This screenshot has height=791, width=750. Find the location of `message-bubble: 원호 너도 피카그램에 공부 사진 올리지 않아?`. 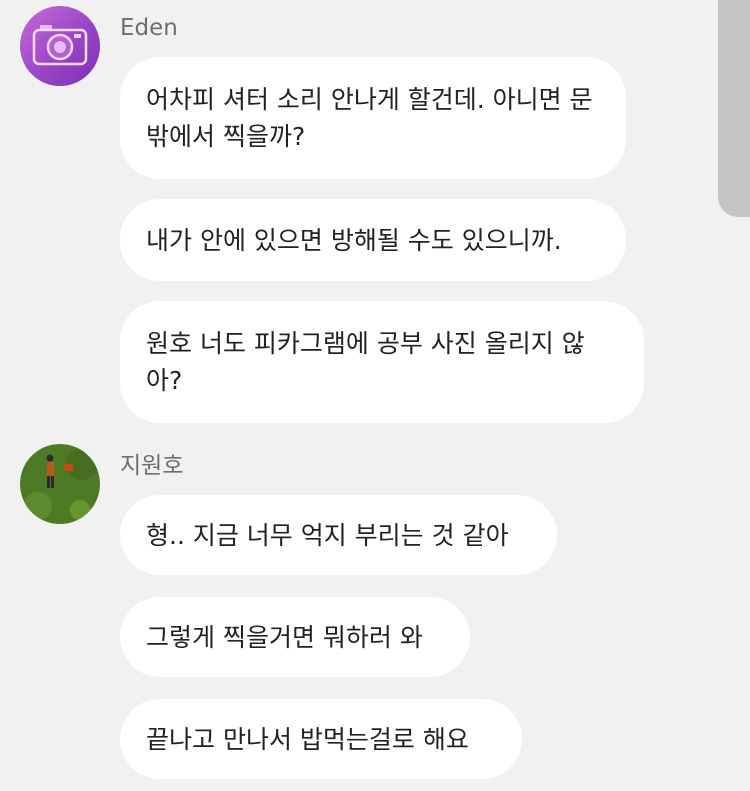

message-bubble: 원호 너도 피카그램에 공부 사진 올리지 않아? is located at coordinates (382, 362).